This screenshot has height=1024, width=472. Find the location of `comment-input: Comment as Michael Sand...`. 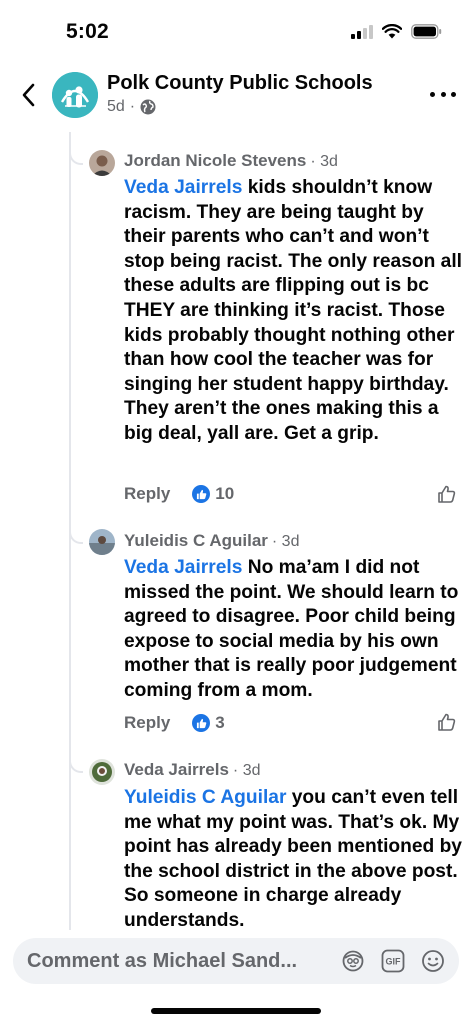

comment-input: Comment as Michael Sand... is located at coordinates (162, 961).